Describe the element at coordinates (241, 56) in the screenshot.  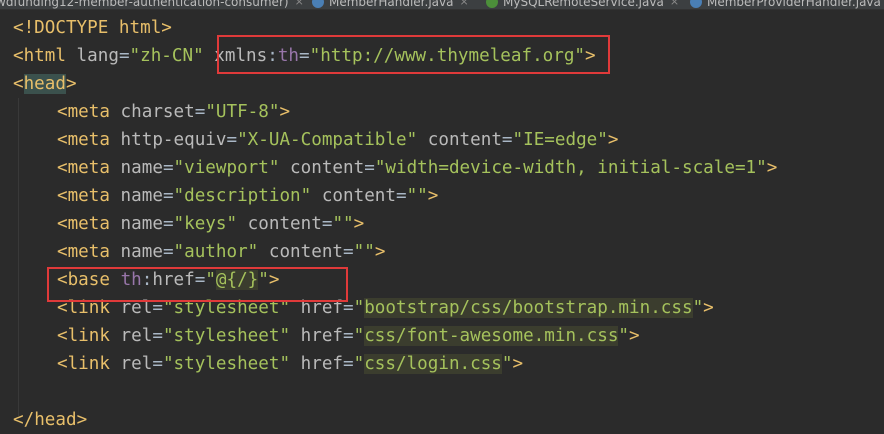
I see `attribute-token: xmlns` at that location.